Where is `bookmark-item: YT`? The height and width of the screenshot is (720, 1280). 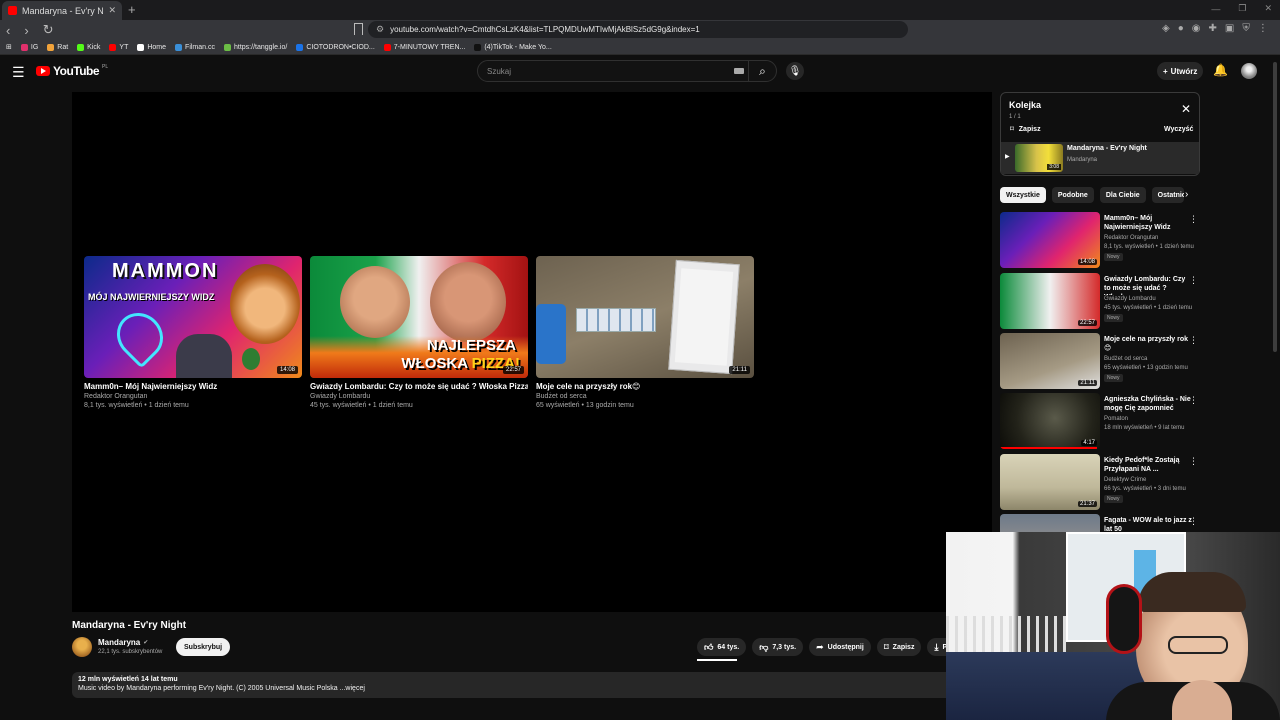
bookmark-item: YT is located at coordinates (118, 47).